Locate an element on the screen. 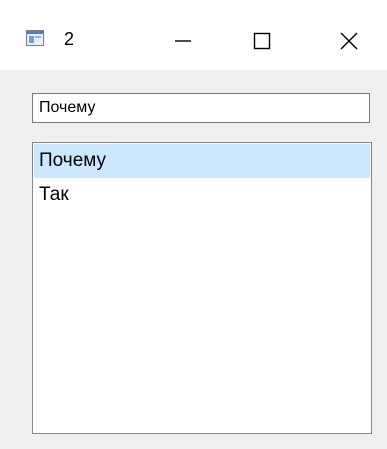  close-icon is located at coordinates (349, 41).